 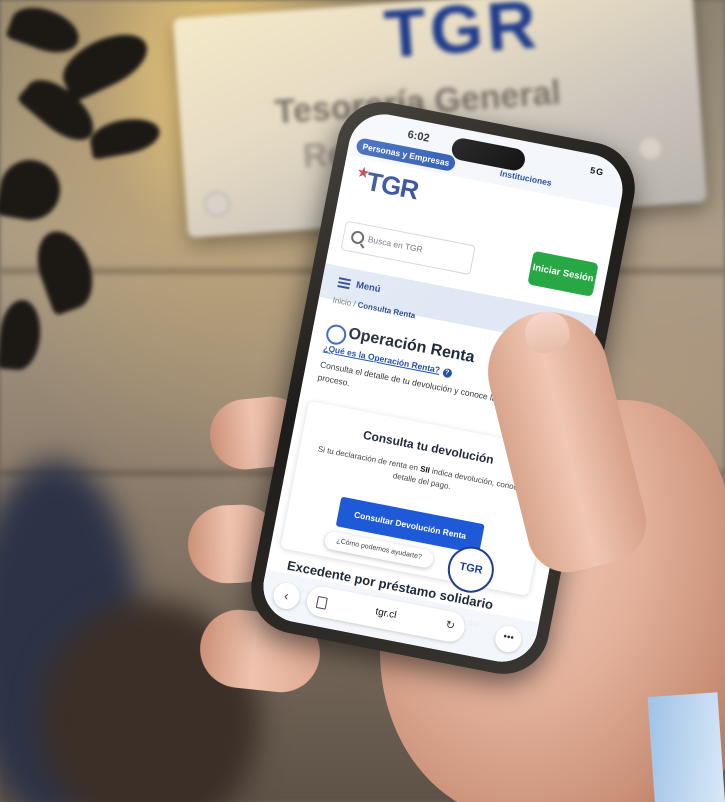 What do you see at coordinates (447, 373) in the screenshot?
I see `question-icon: ?` at bounding box center [447, 373].